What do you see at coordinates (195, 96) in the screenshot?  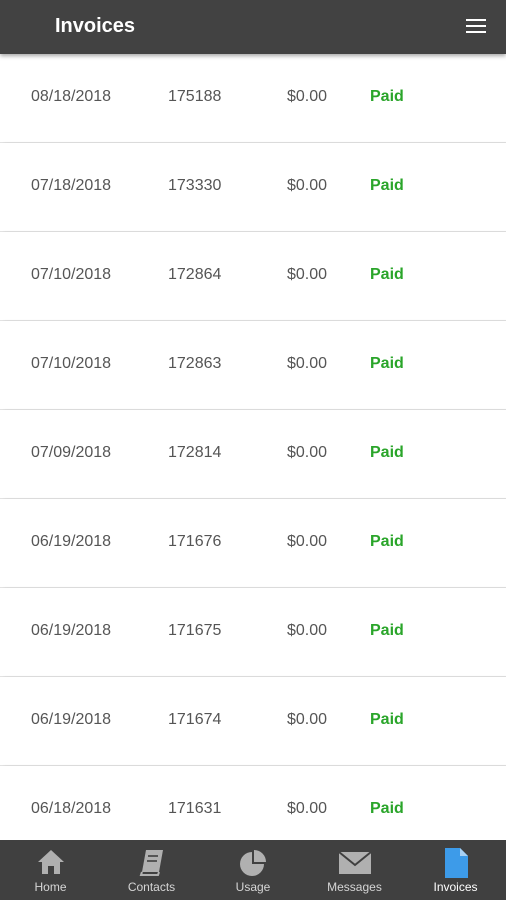 I see `invoice-number: 175188` at bounding box center [195, 96].